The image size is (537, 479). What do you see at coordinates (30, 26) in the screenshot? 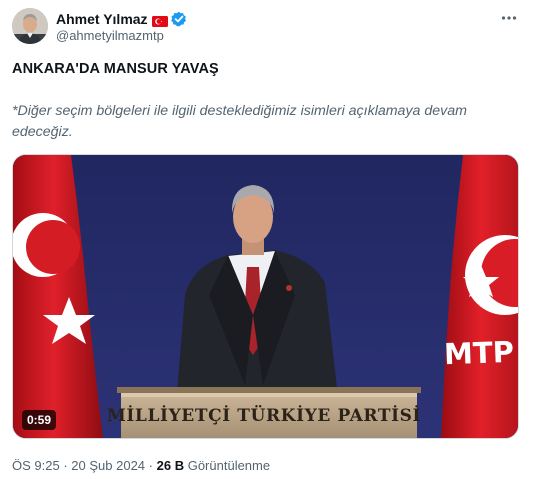
I see `avatar` at bounding box center [30, 26].